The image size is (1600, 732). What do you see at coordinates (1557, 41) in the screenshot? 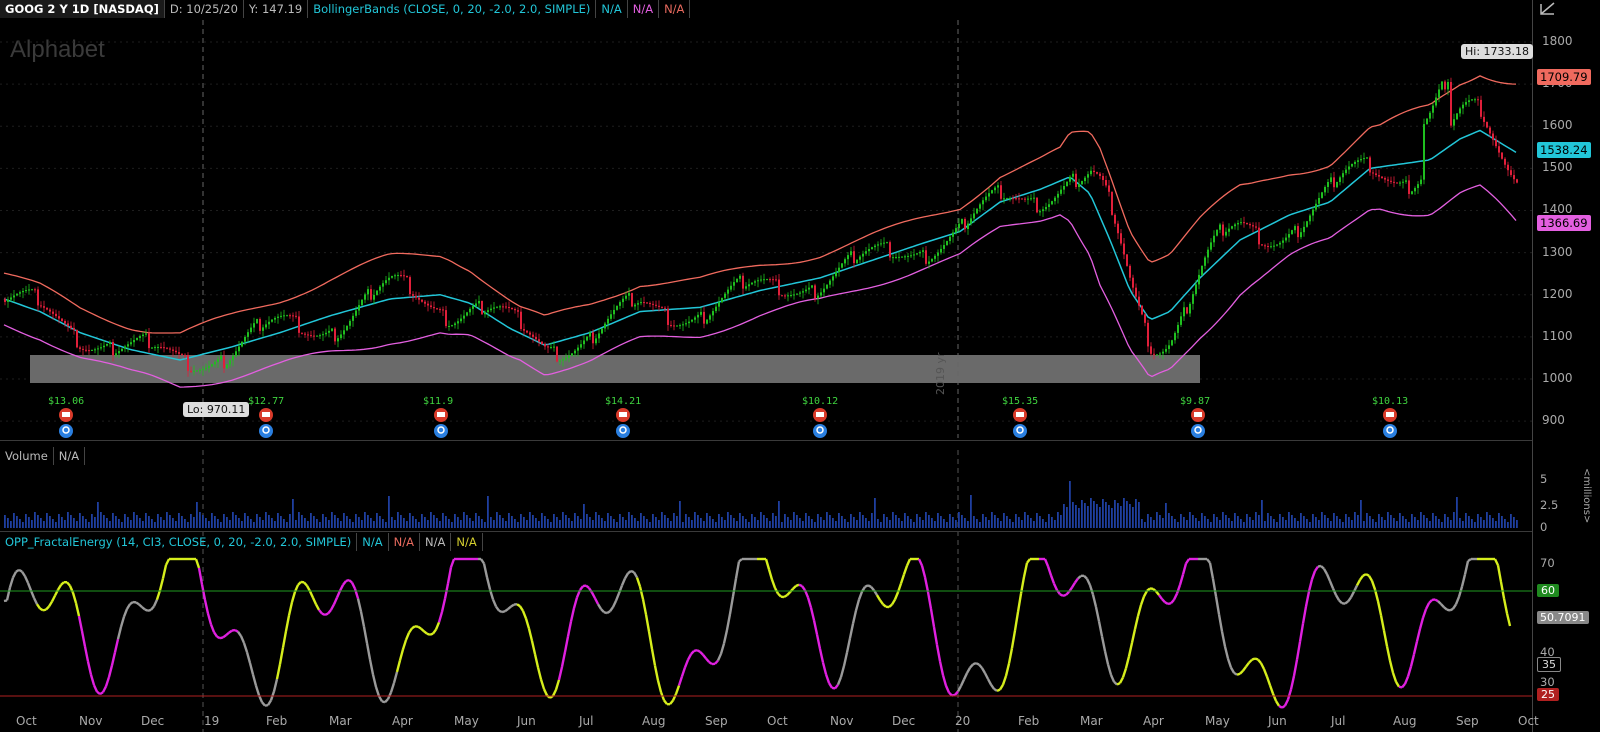
I see `price-tick-label: 1800` at bounding box center [1557, 41].